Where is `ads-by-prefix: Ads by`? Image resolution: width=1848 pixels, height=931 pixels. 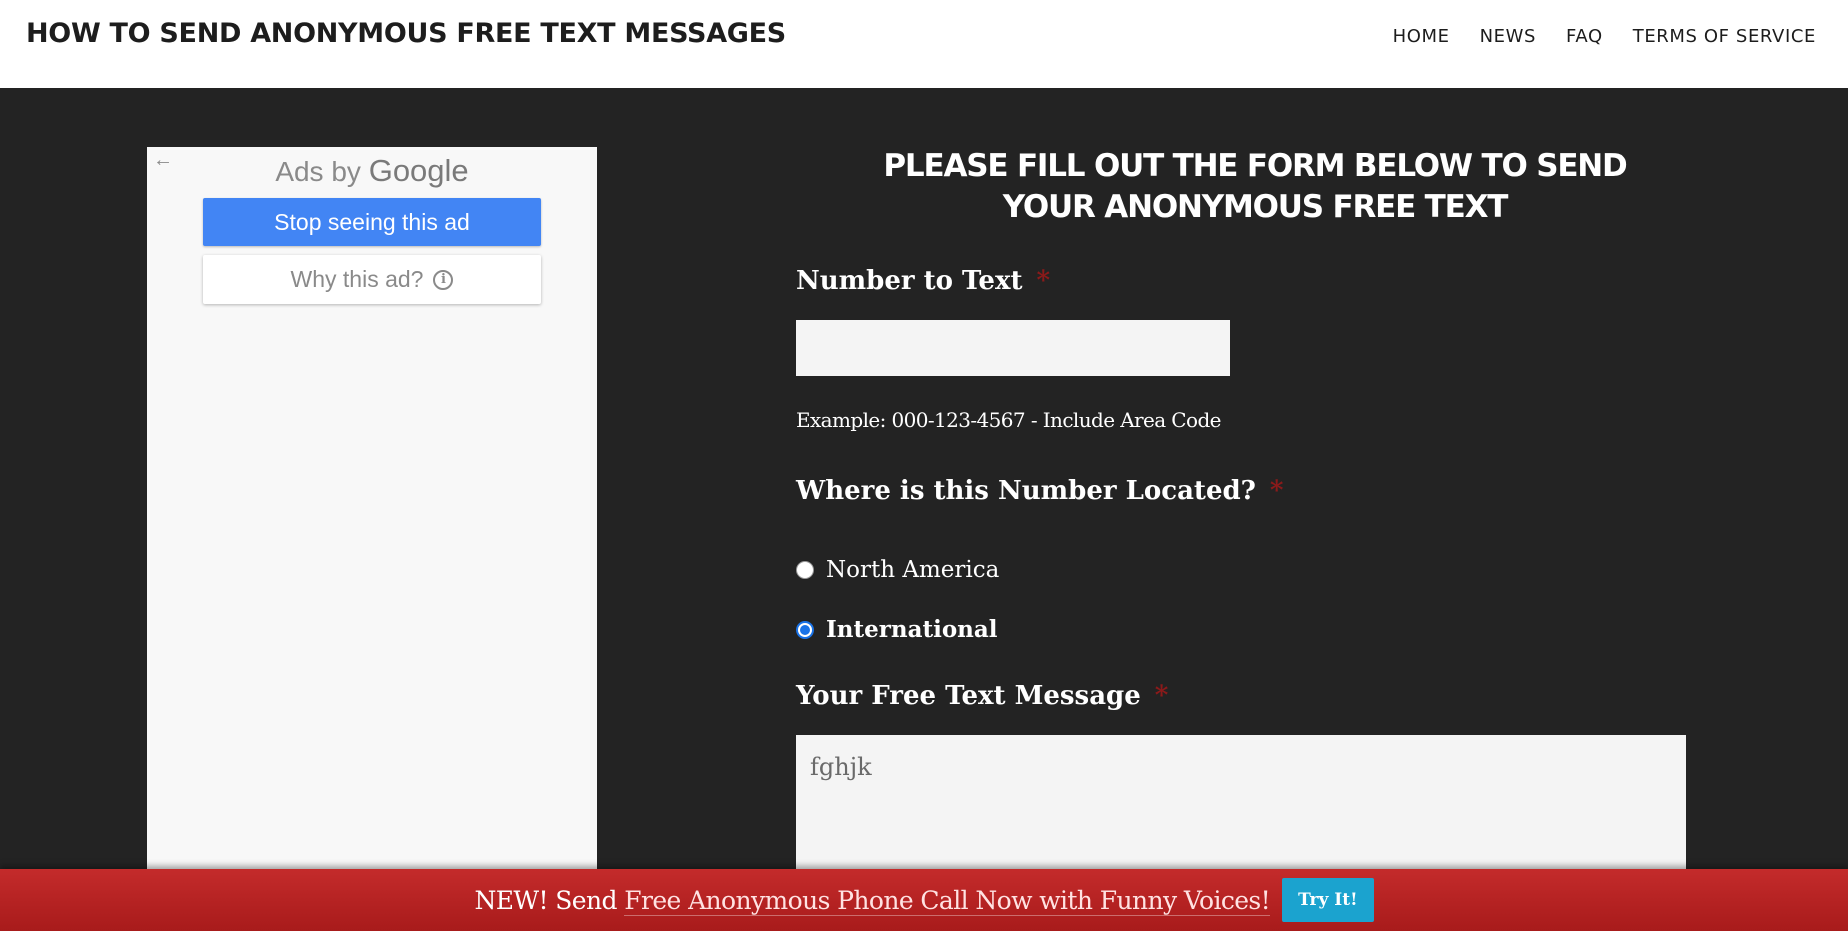 ads-by-prefix: Ads by is located at coordinates (318, 171).